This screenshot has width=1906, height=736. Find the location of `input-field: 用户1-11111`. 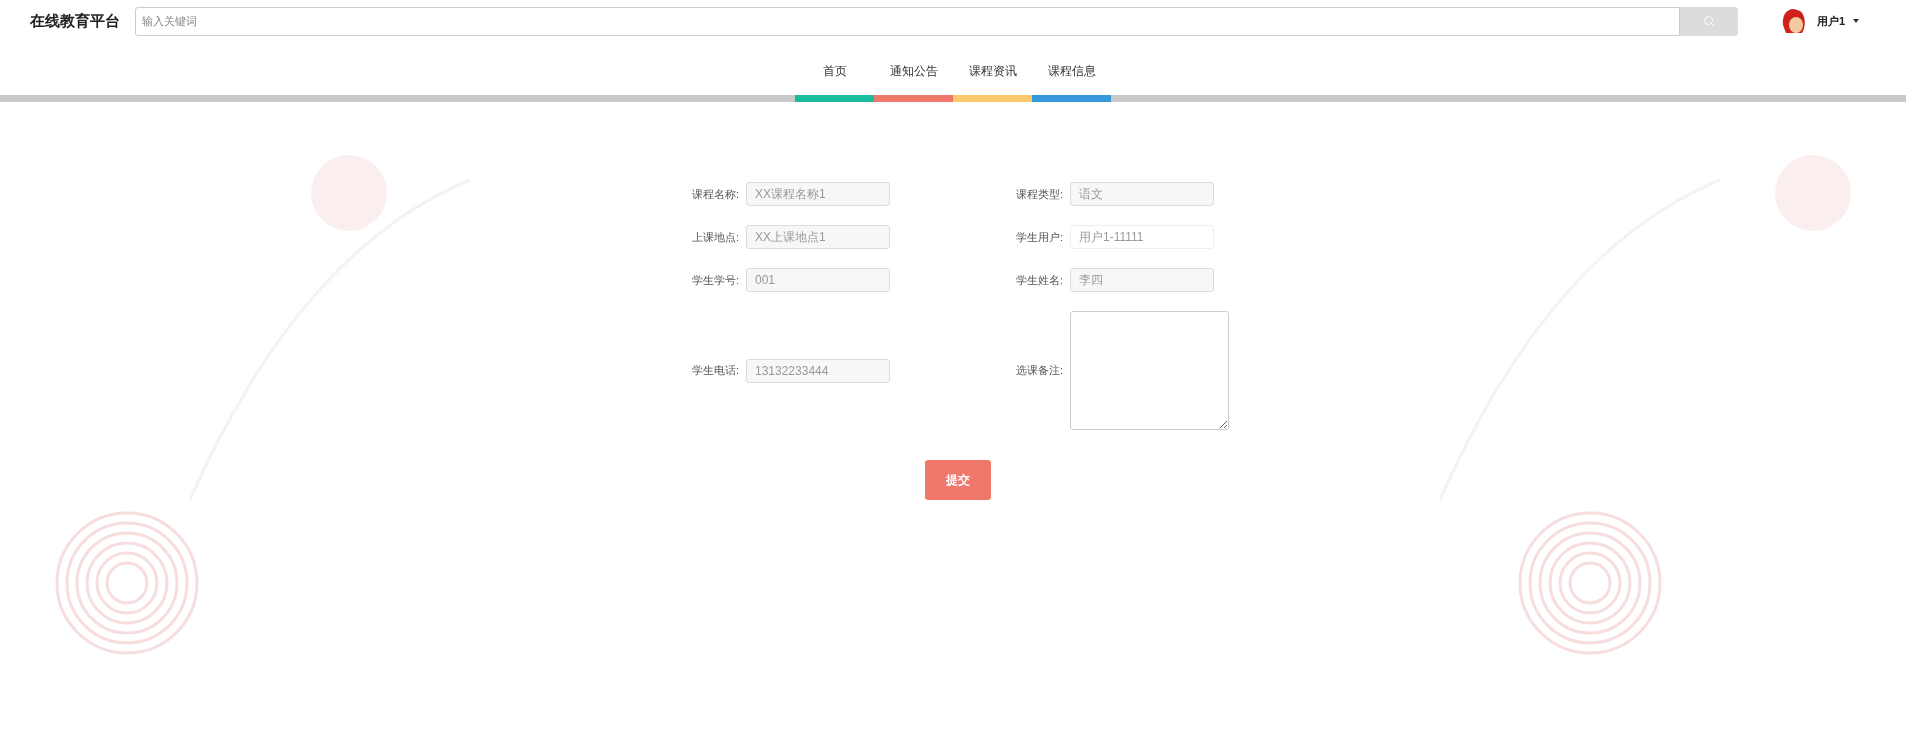

input-field: 用户1-11111 is located at coordinates (1142, 237).